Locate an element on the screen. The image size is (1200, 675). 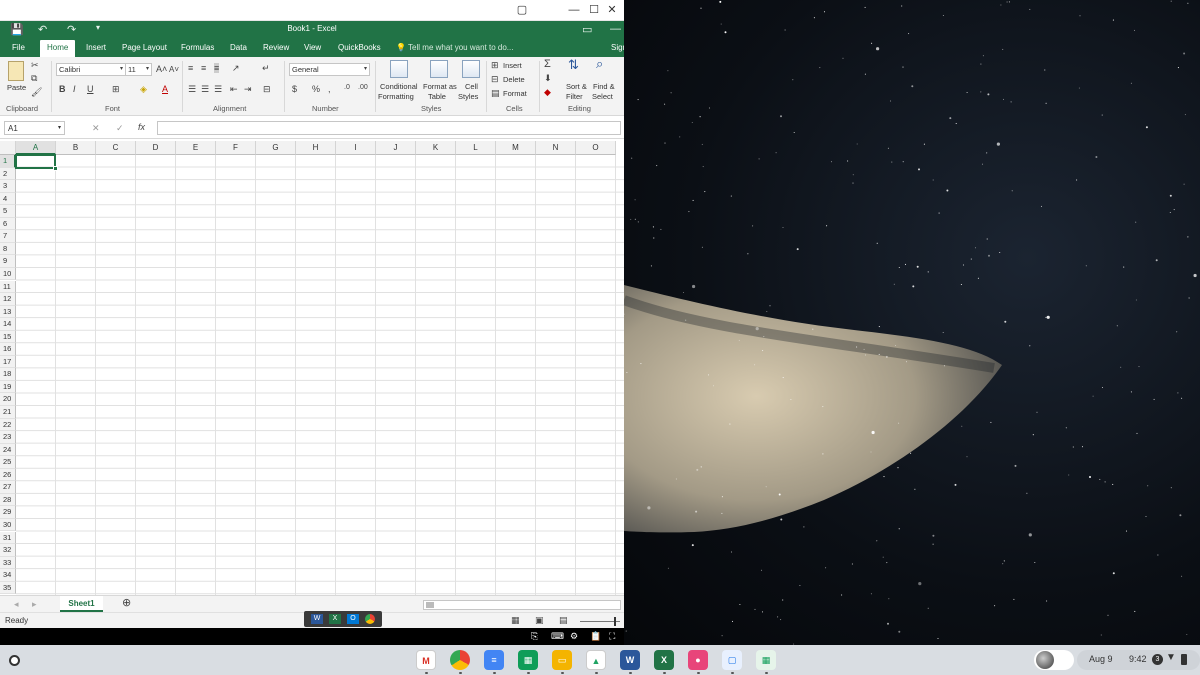
paste-button: Paste is located at coordinates (16, 87).